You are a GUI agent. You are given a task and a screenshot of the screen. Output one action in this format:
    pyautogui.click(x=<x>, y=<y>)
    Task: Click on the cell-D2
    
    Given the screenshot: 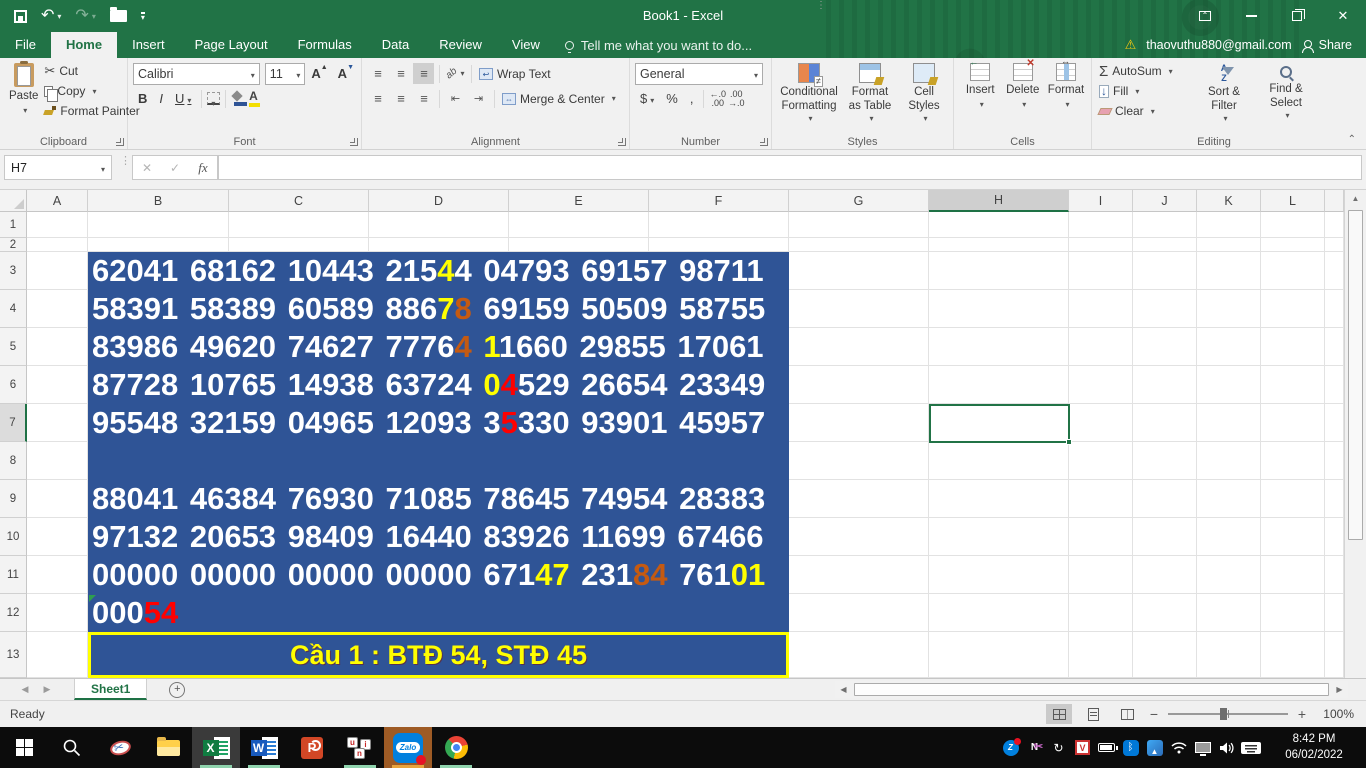 What is the action you would take?
    pyautogui.click(x=439, y=245)
    